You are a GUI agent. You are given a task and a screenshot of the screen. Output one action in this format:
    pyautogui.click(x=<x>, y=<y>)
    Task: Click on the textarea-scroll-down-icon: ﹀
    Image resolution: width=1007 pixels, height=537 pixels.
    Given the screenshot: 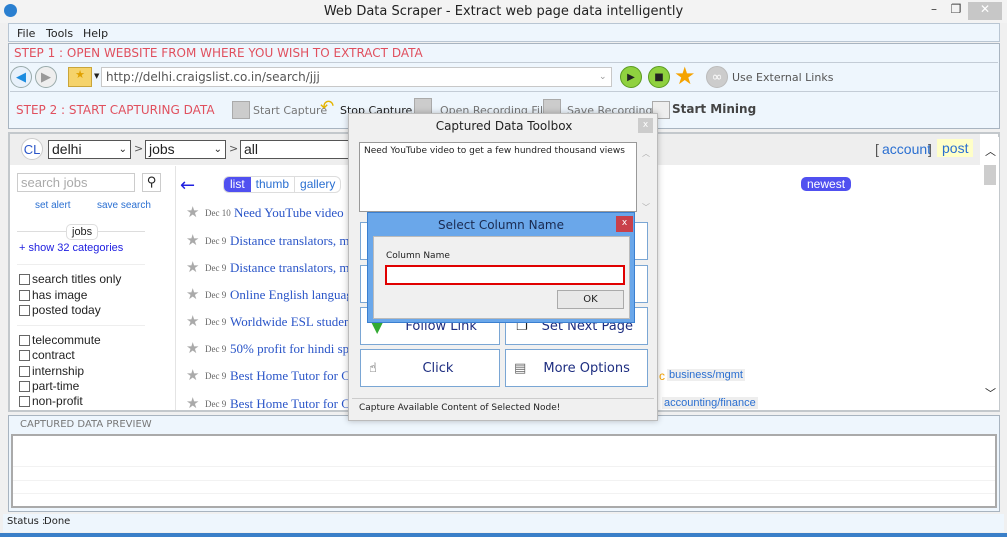 What is the action you would take?
    pyautogui.click(x=646, y=207)
    